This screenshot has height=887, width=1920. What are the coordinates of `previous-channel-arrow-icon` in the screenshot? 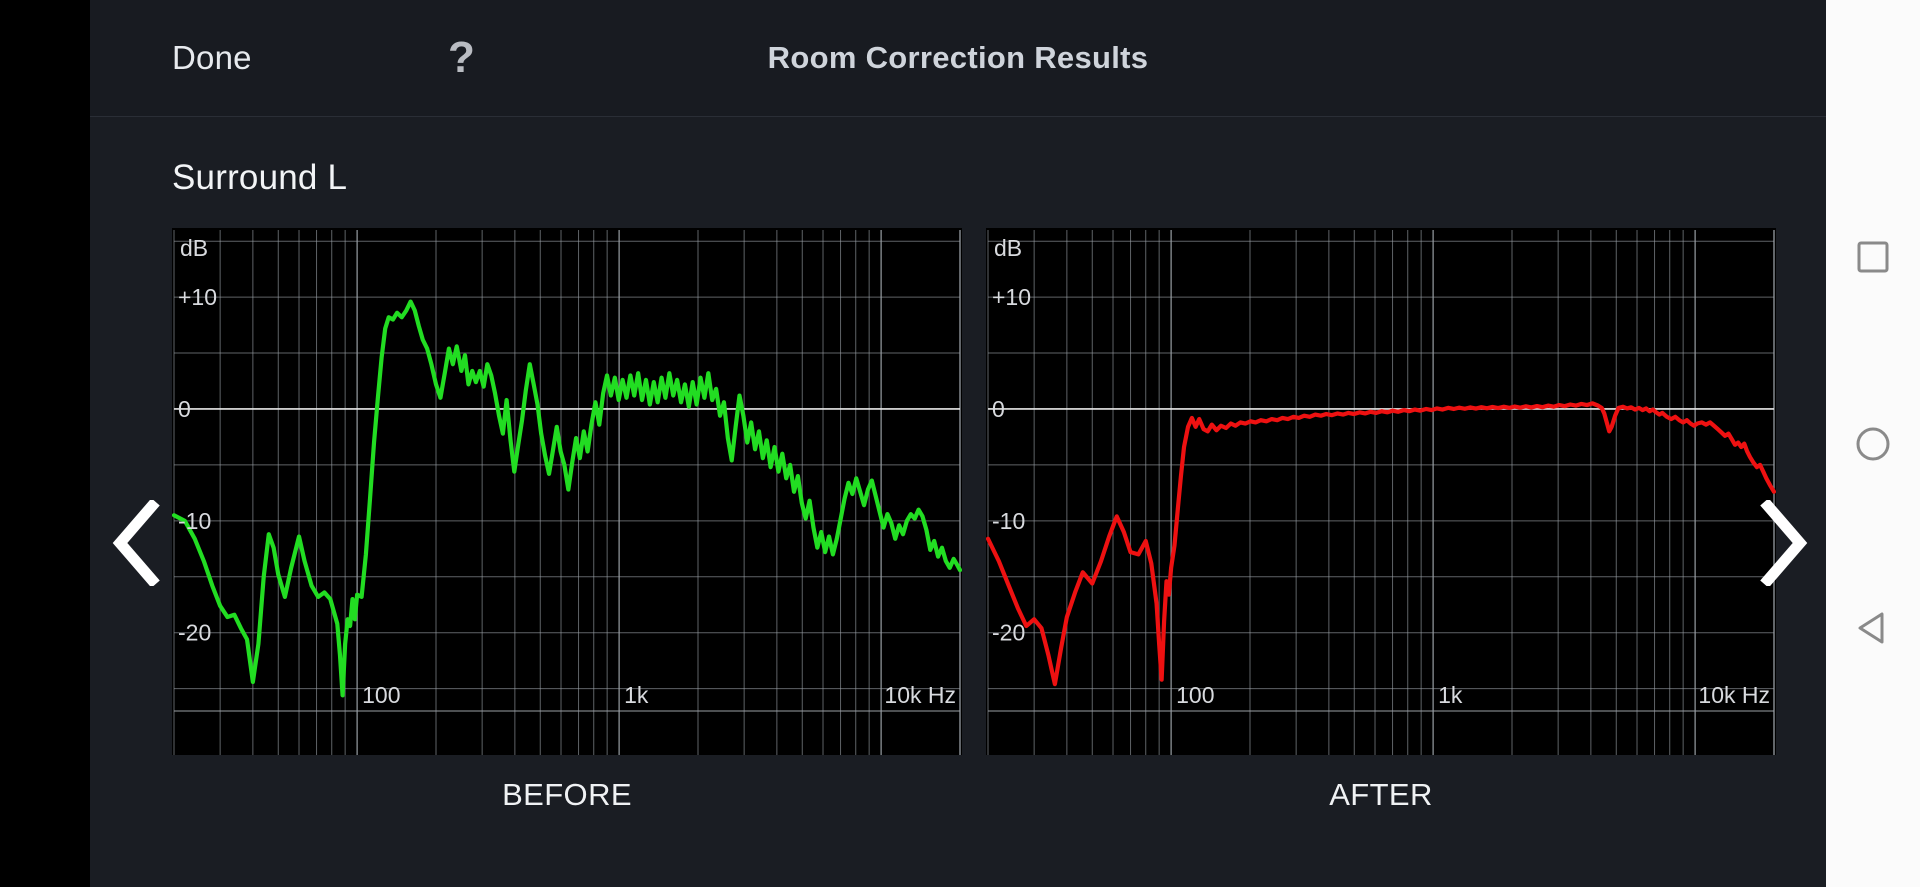 It's located at (138, 543).